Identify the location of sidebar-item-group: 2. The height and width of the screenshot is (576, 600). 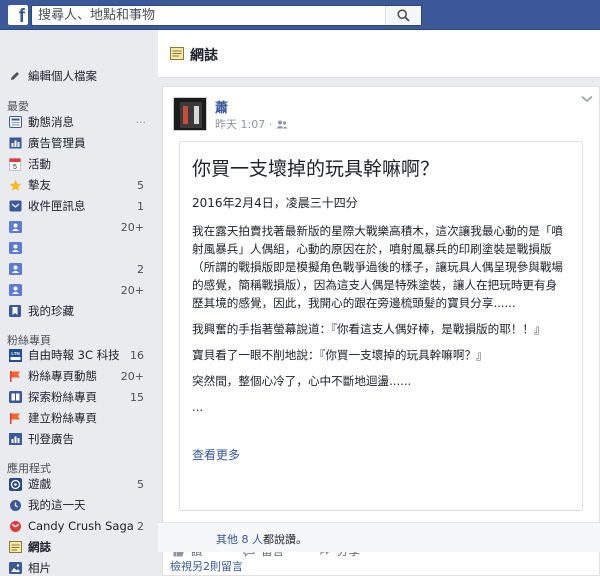
(79, 269).